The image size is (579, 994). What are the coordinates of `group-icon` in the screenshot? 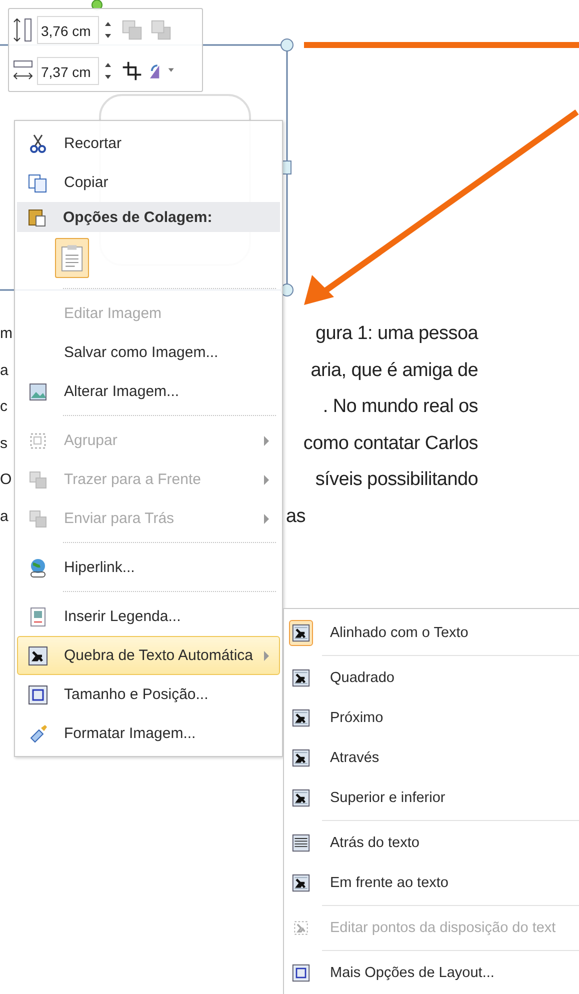 It's located at (38, 440).